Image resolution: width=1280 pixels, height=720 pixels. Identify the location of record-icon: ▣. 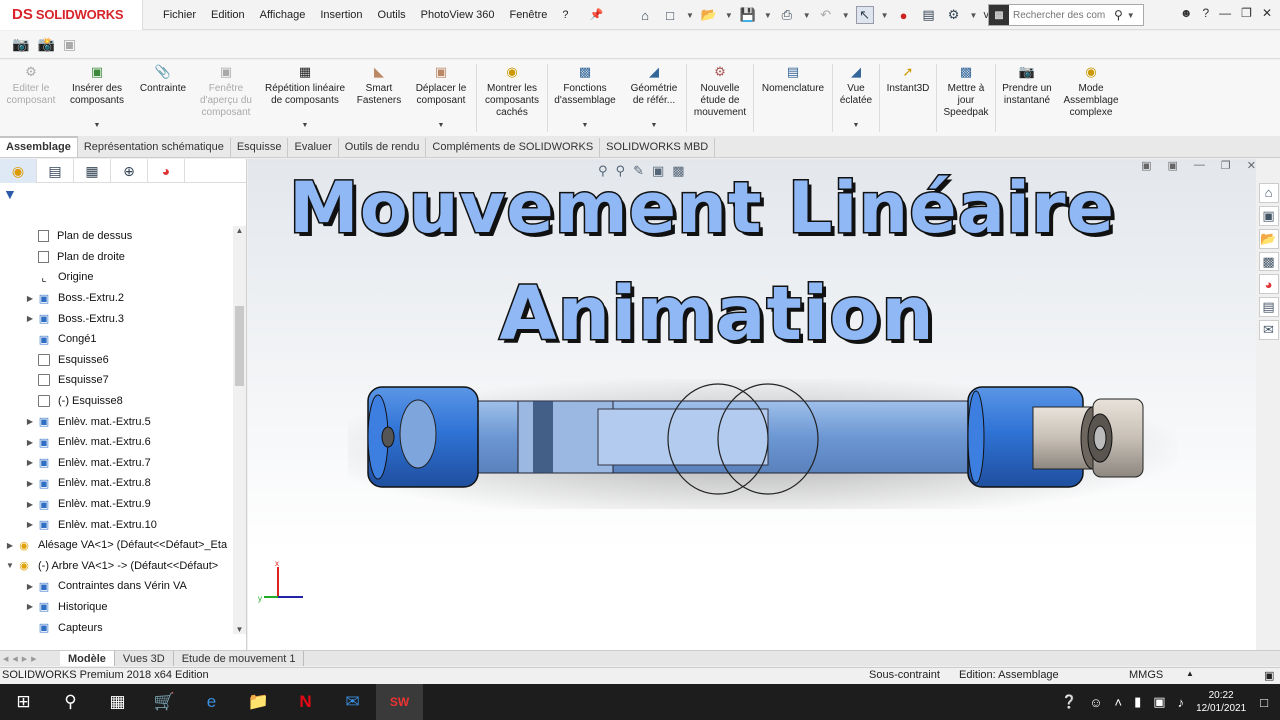
(69, 44).